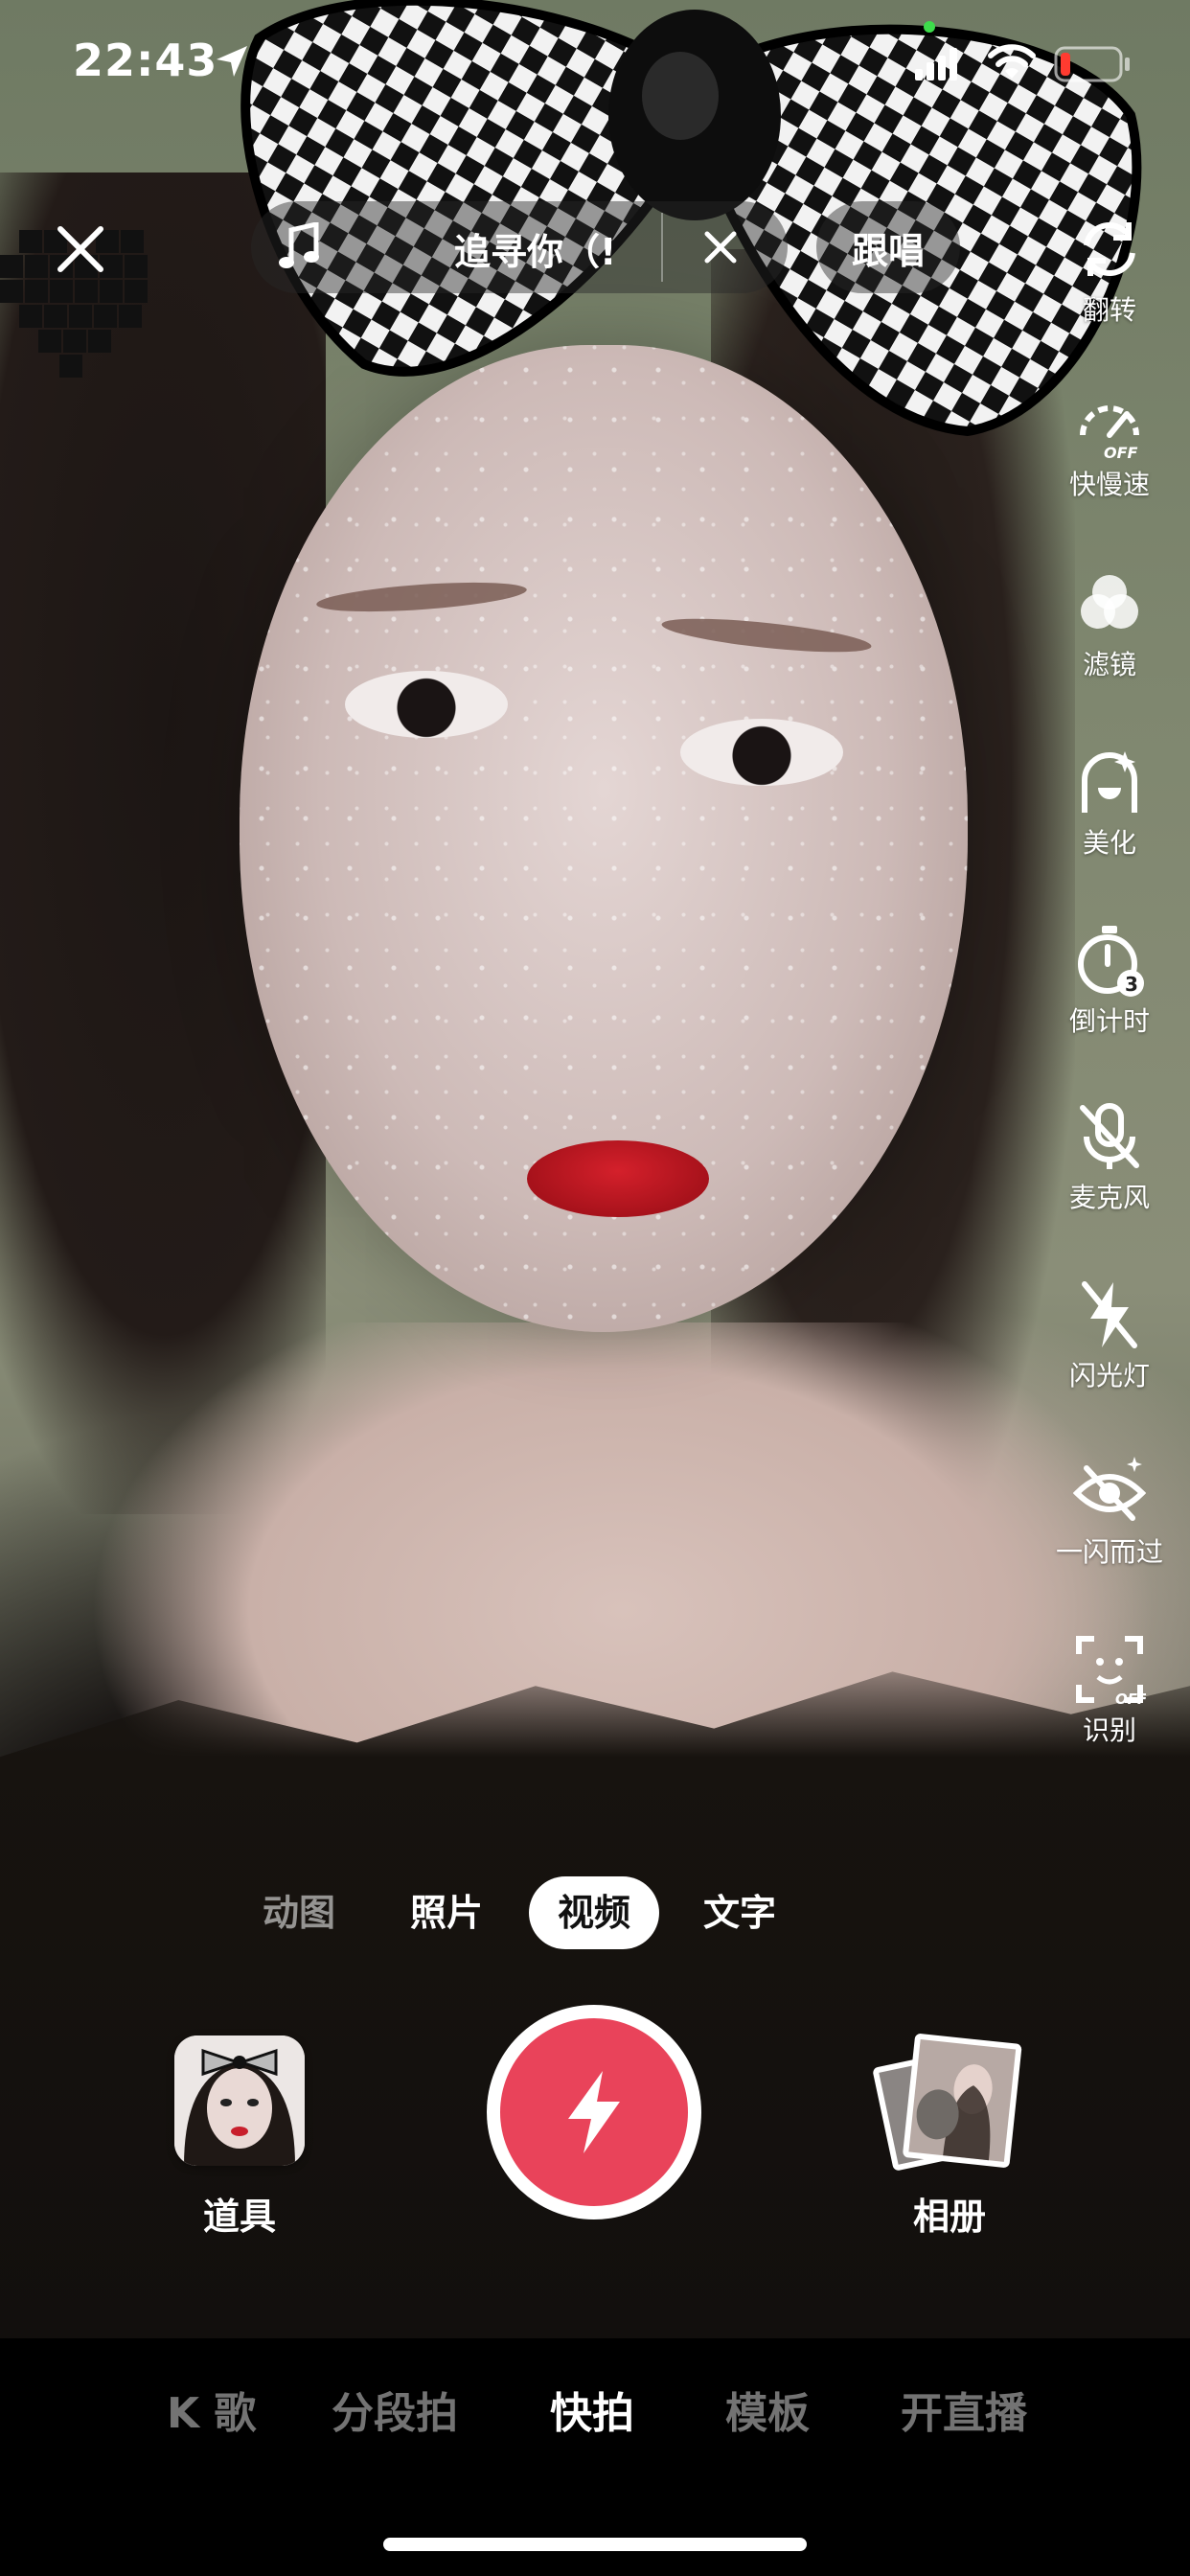  I want to click on music-selector: 追寻你（!, so click(519, 247).